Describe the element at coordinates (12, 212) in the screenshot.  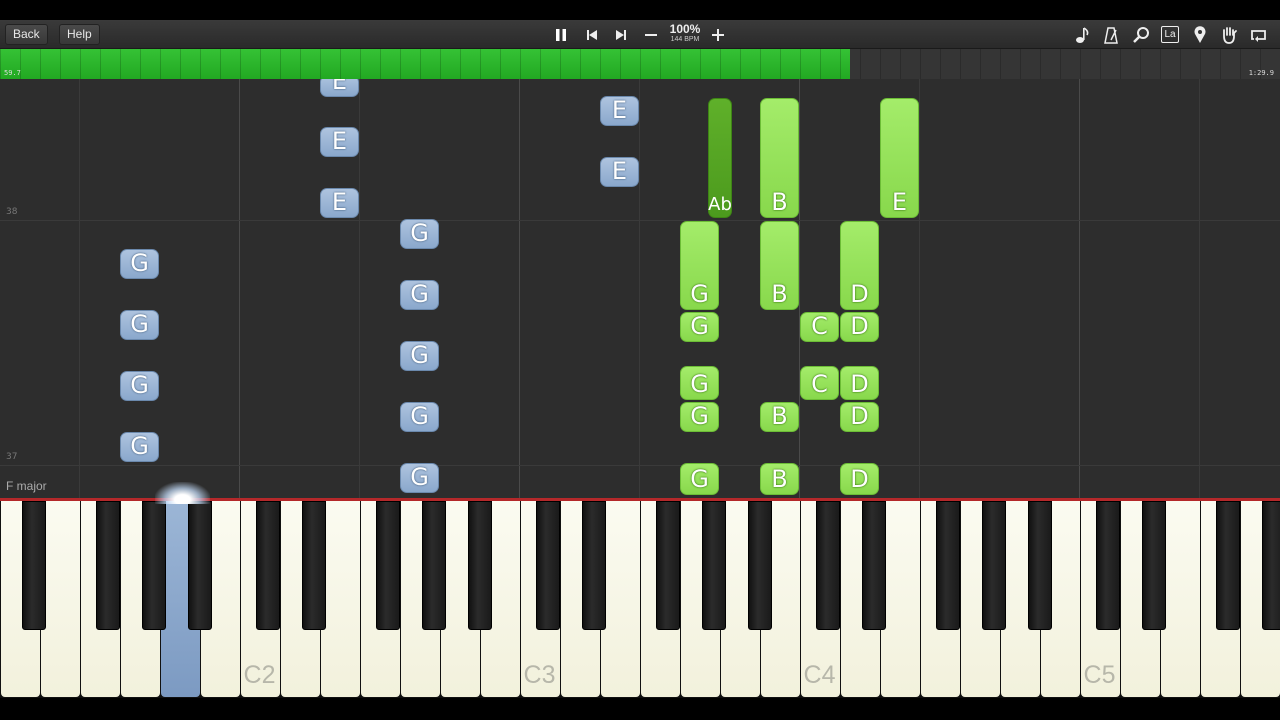
I see `measure-number: 38` at that location.